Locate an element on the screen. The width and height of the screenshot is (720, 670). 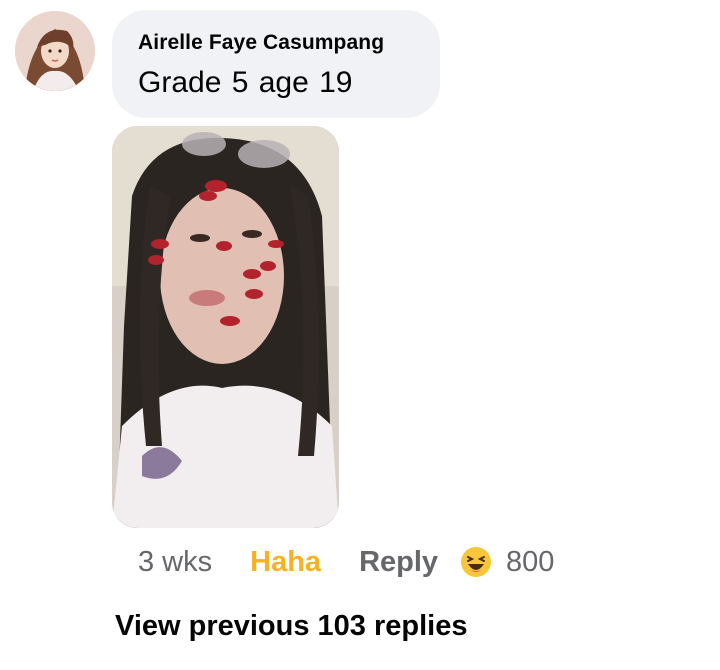
comment-text: Grade 5 age 19 is located at coordinates (245, 82).